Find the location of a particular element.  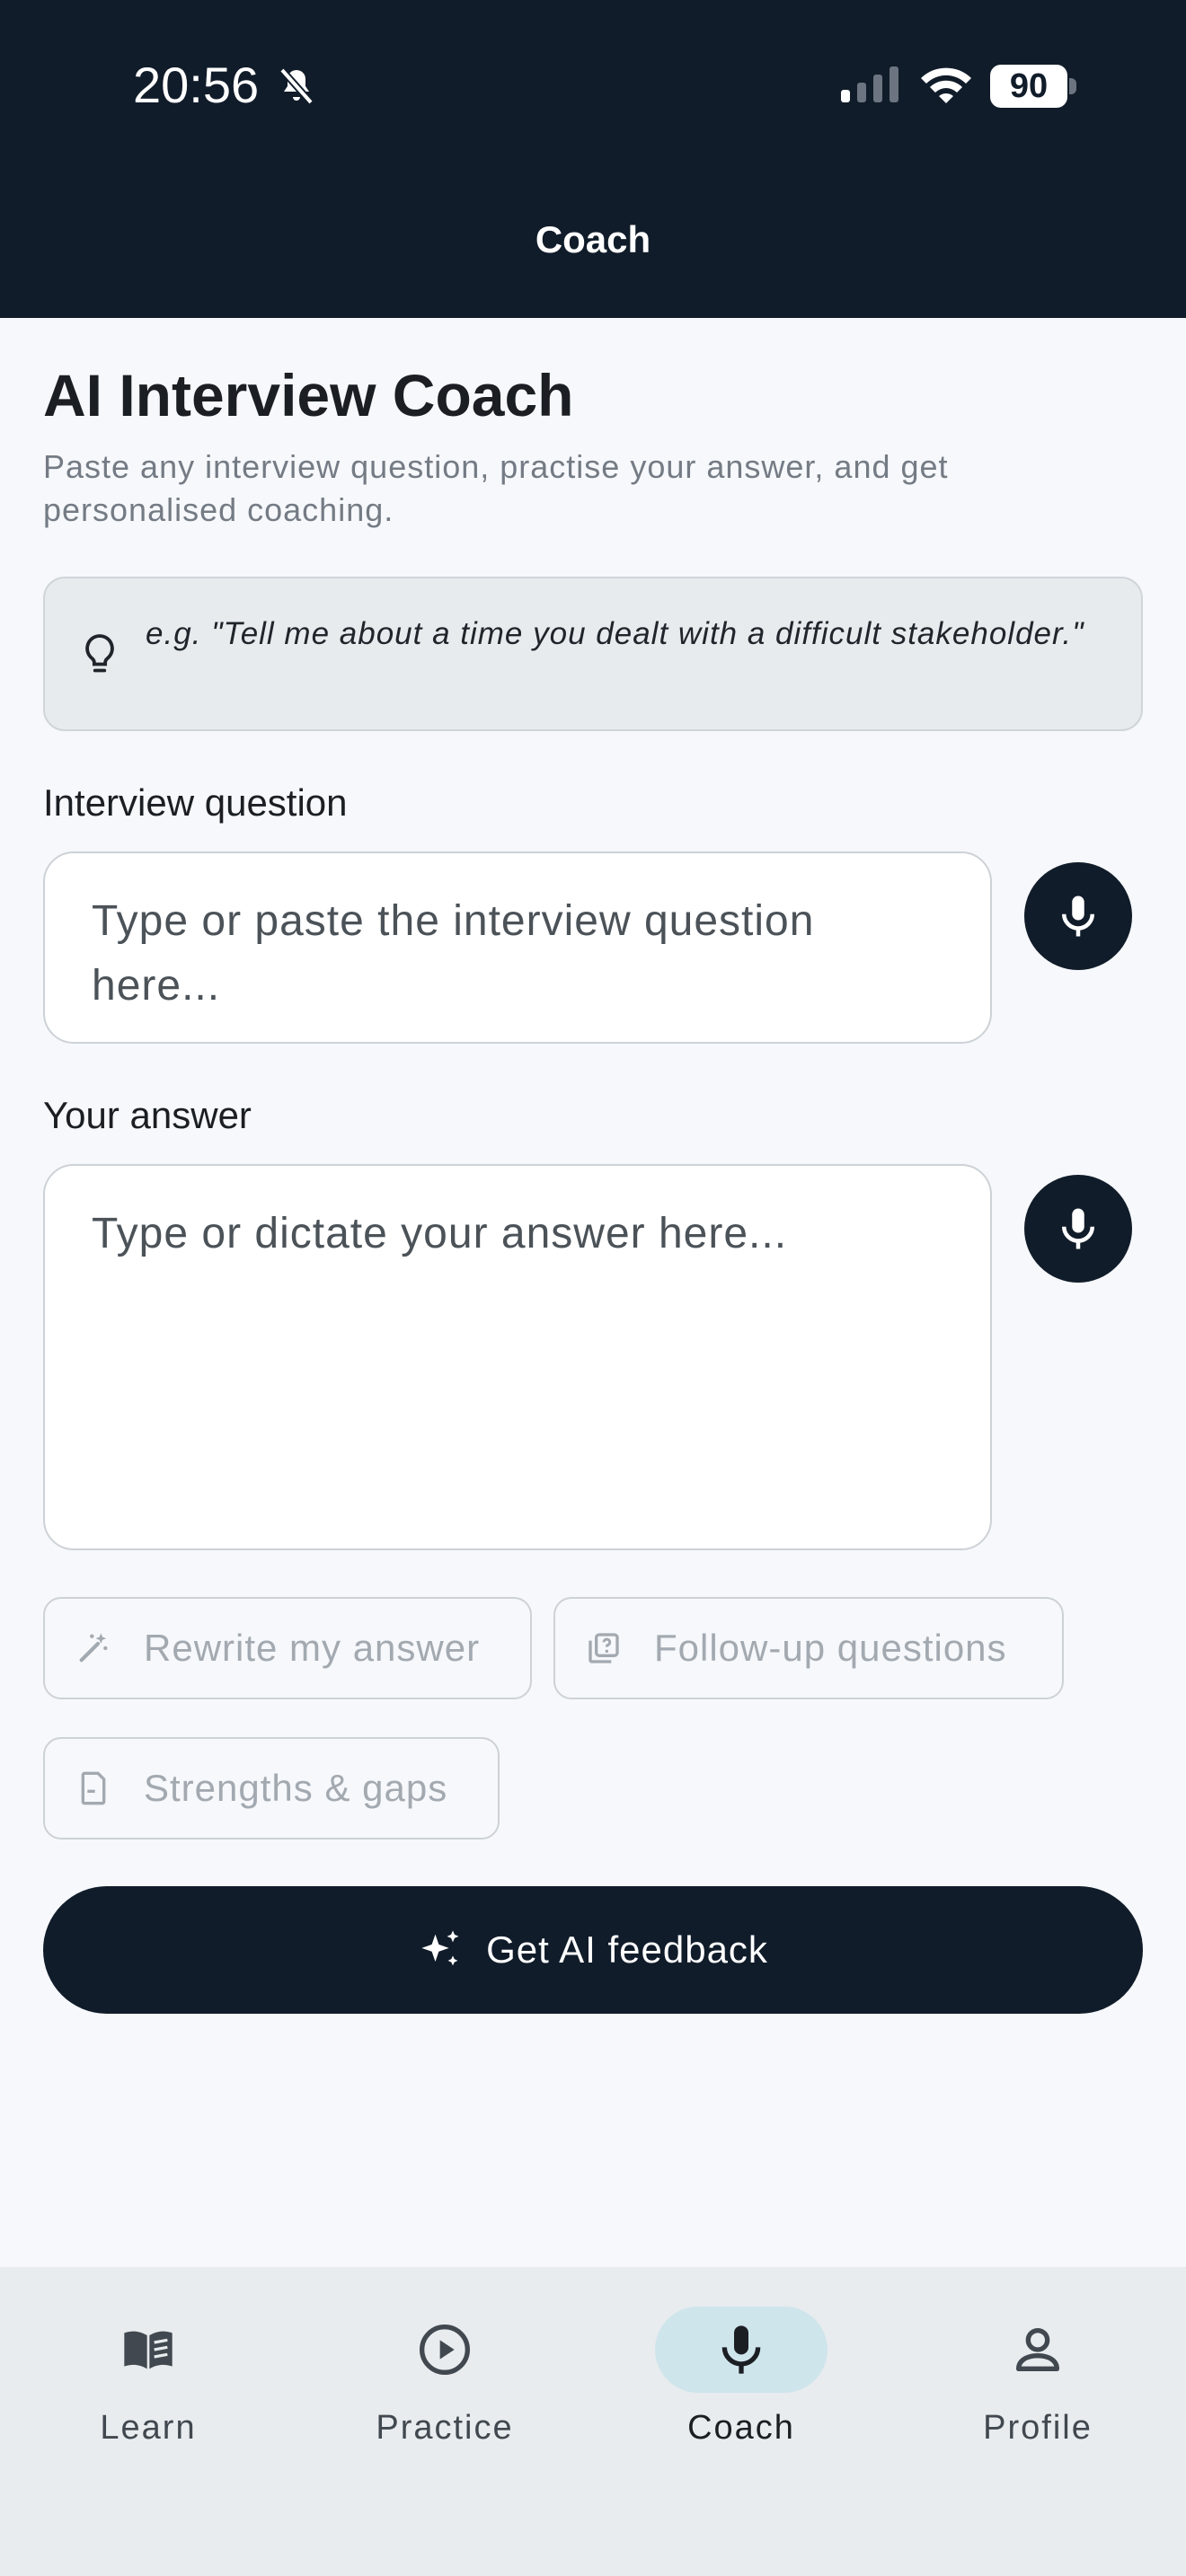

answer-mic-button is located at coordinates (1078, 1229).